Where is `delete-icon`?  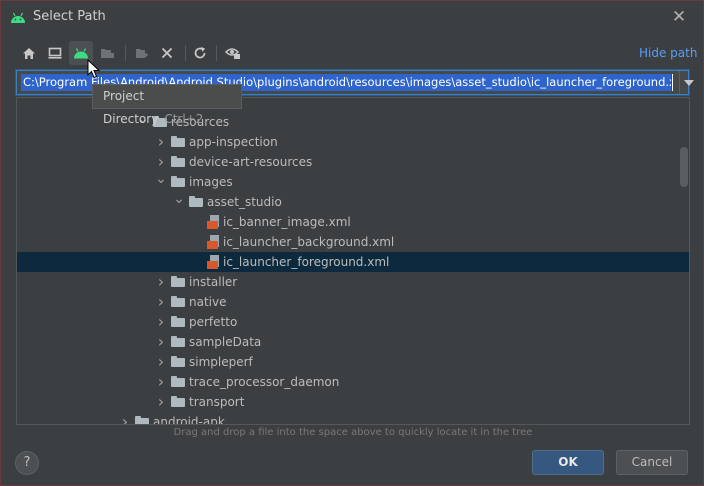 delete-icon is located at coordinates (167, 53).